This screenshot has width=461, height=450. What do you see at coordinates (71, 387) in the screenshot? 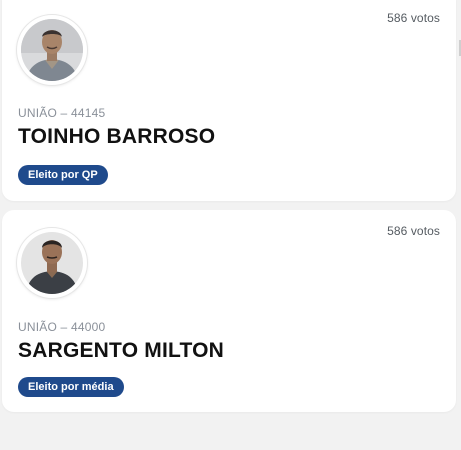
I see `election-status-badge: Eleito por média` at bounding box center [71, 387].